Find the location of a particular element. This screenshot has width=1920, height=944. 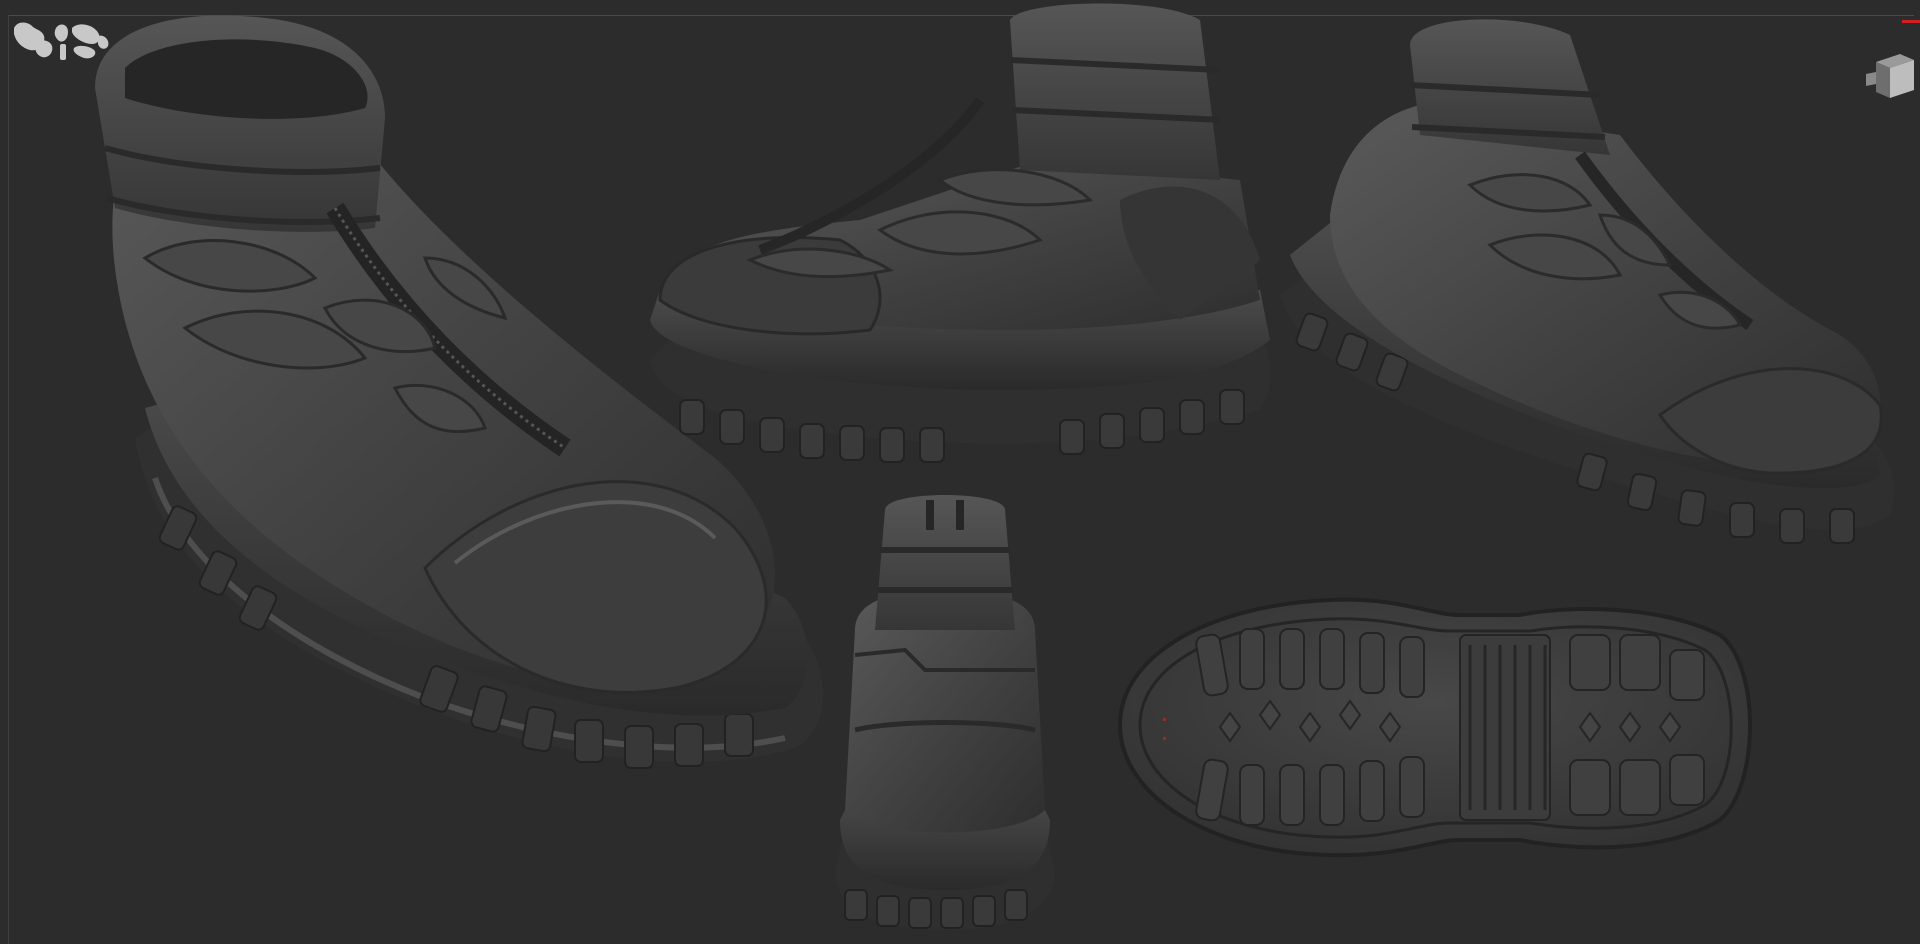

boot-sole-view is located at coordinates (1427, 727).